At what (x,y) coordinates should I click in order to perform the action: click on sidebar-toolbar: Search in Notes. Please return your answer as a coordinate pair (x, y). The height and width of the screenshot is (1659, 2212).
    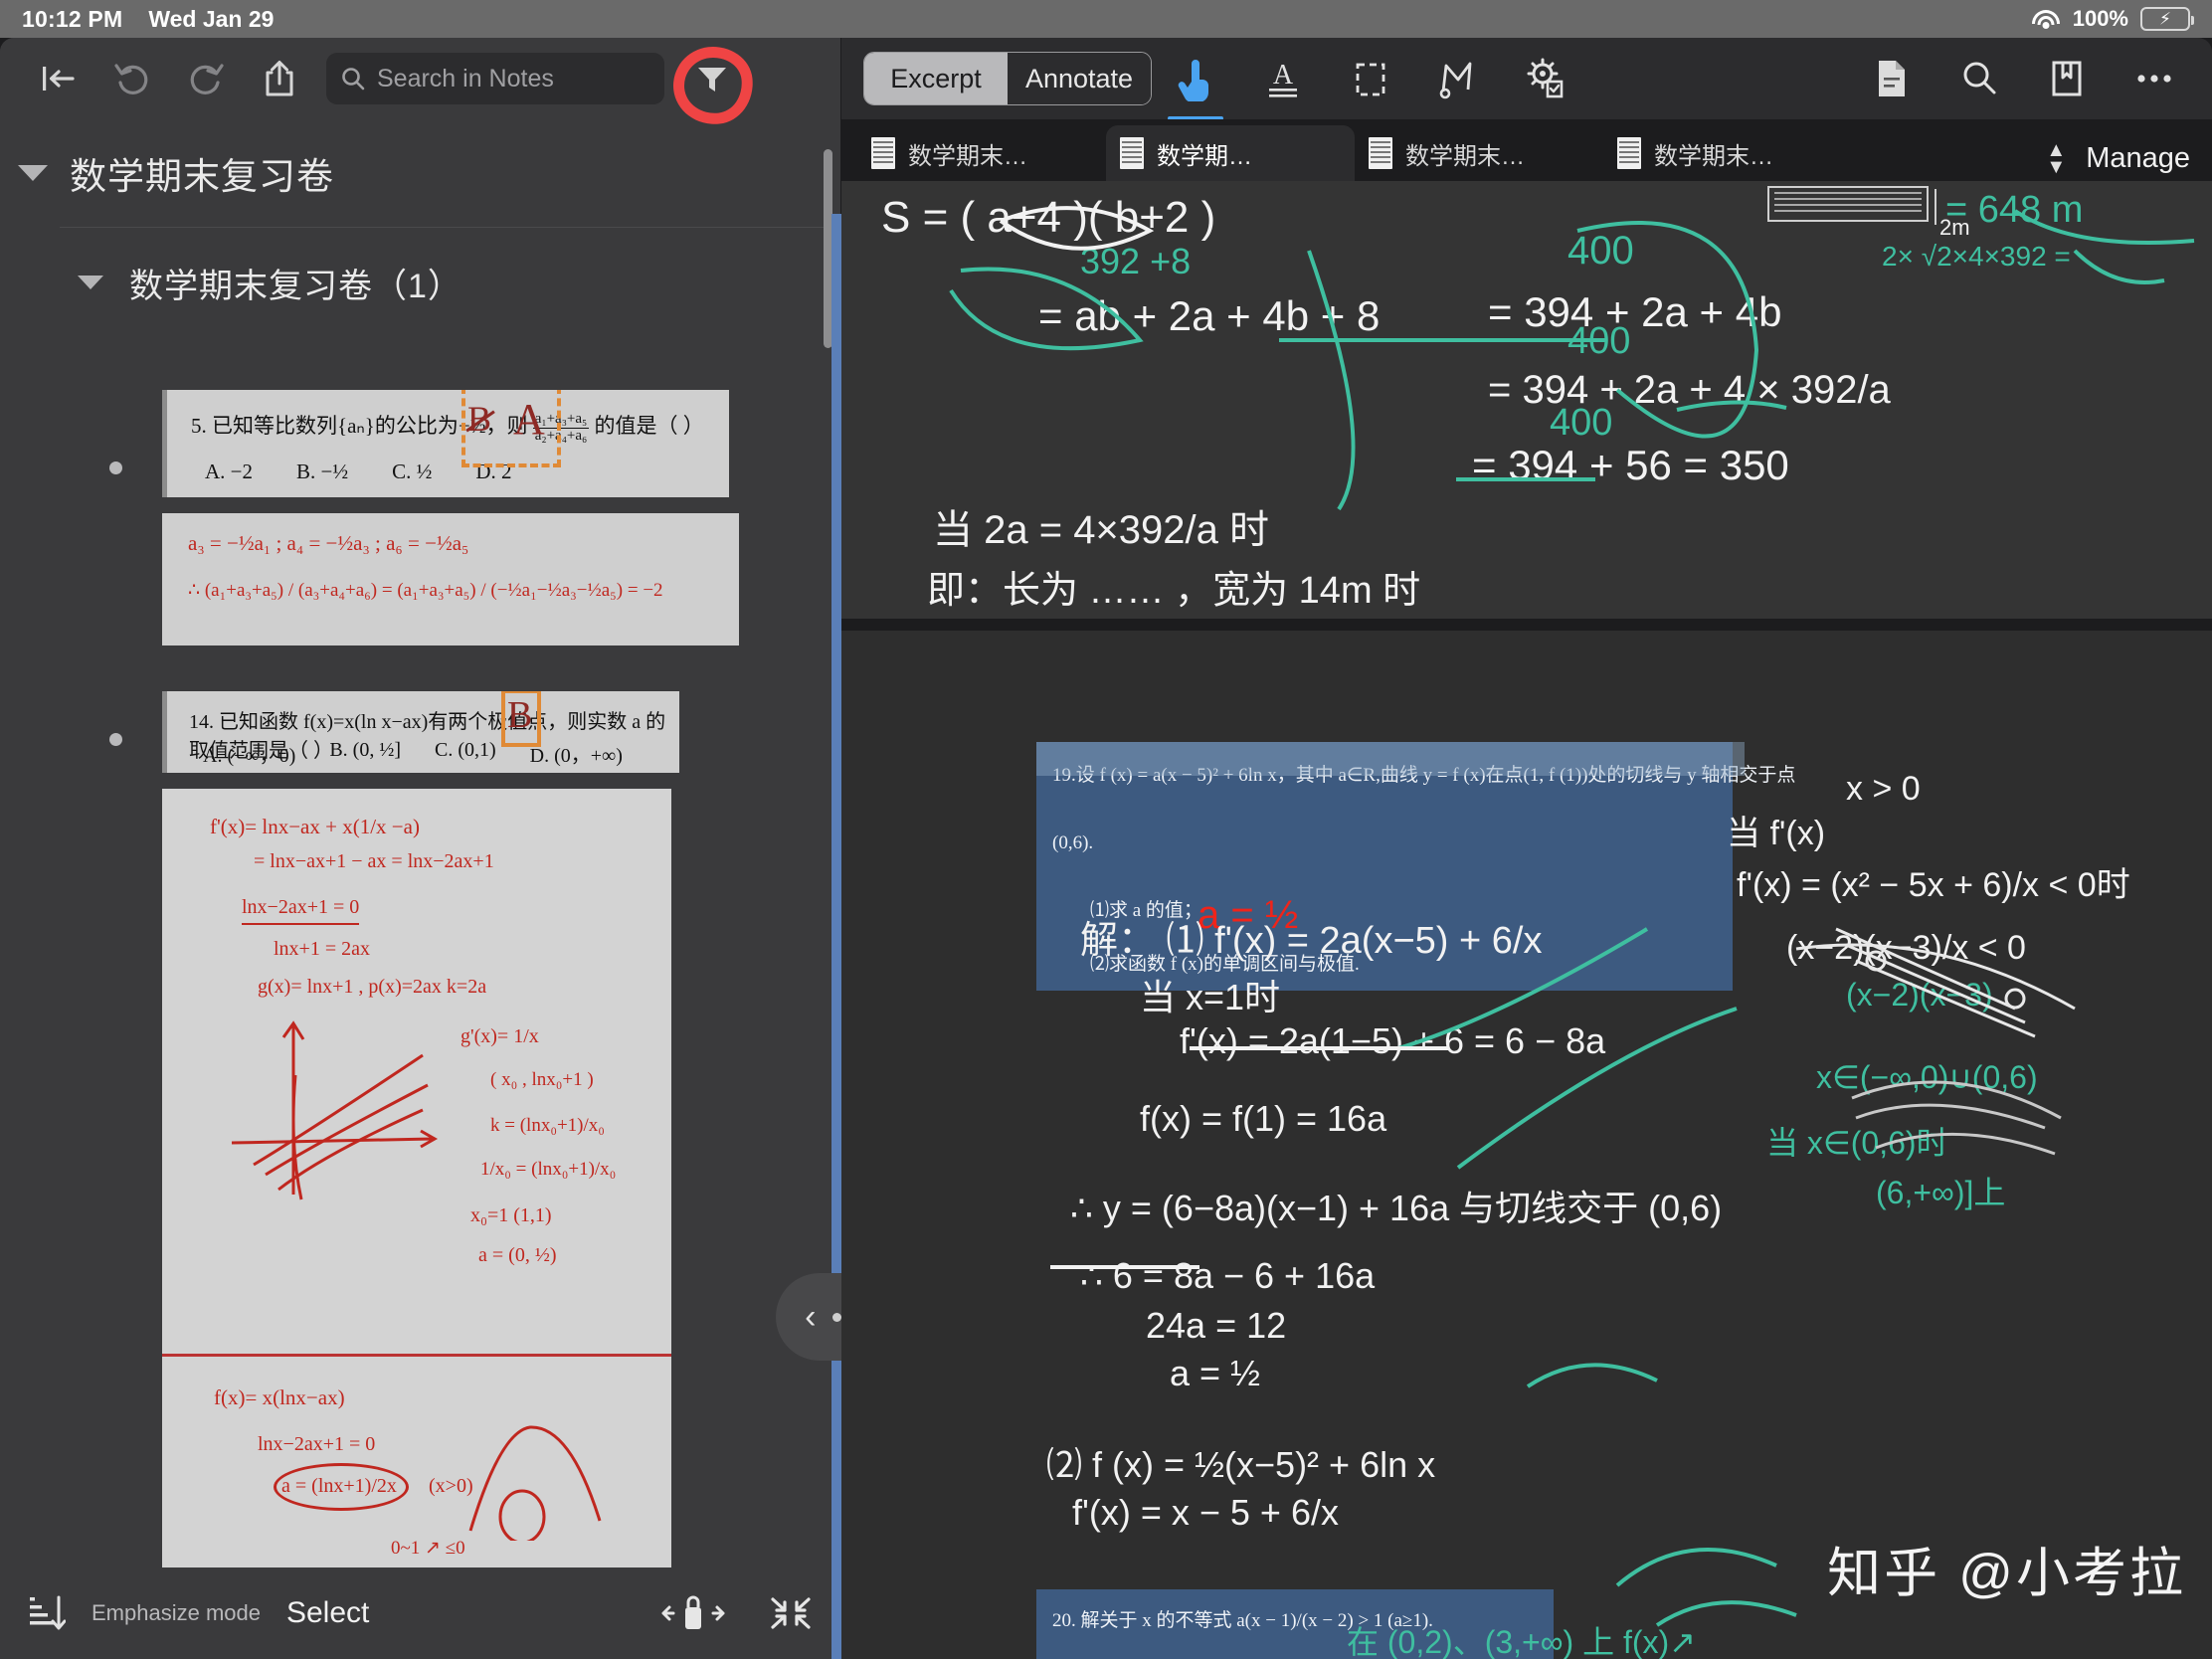
    Looking at the image, I should click on (420, 83).